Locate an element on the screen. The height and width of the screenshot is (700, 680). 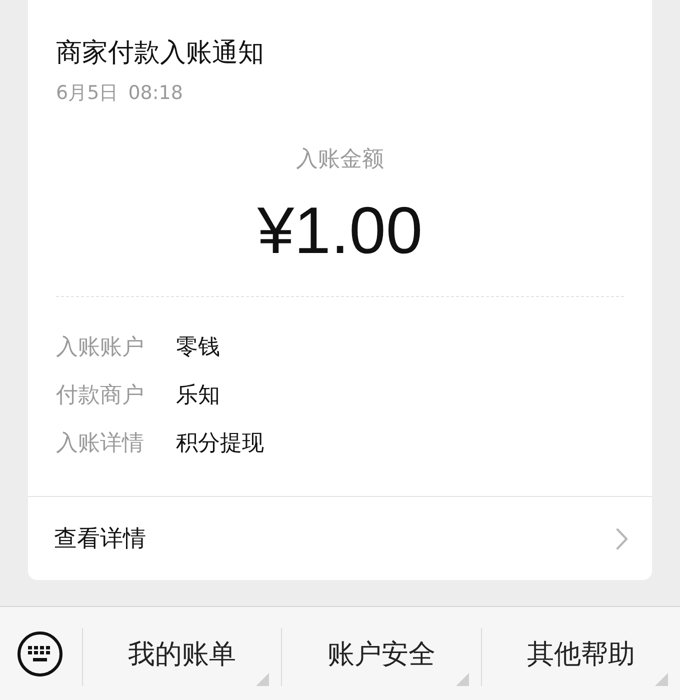
keyboard-icon is located at coordinates (40, 653).